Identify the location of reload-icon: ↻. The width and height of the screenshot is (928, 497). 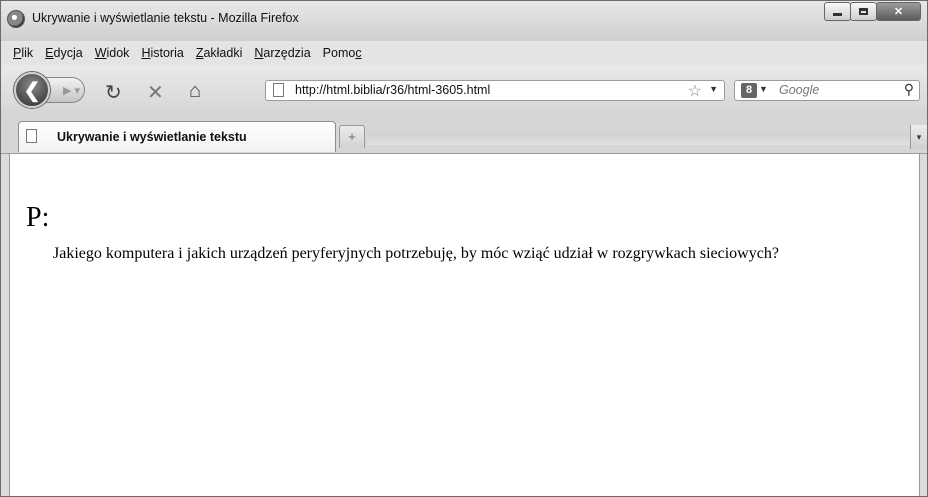
(113, 93).